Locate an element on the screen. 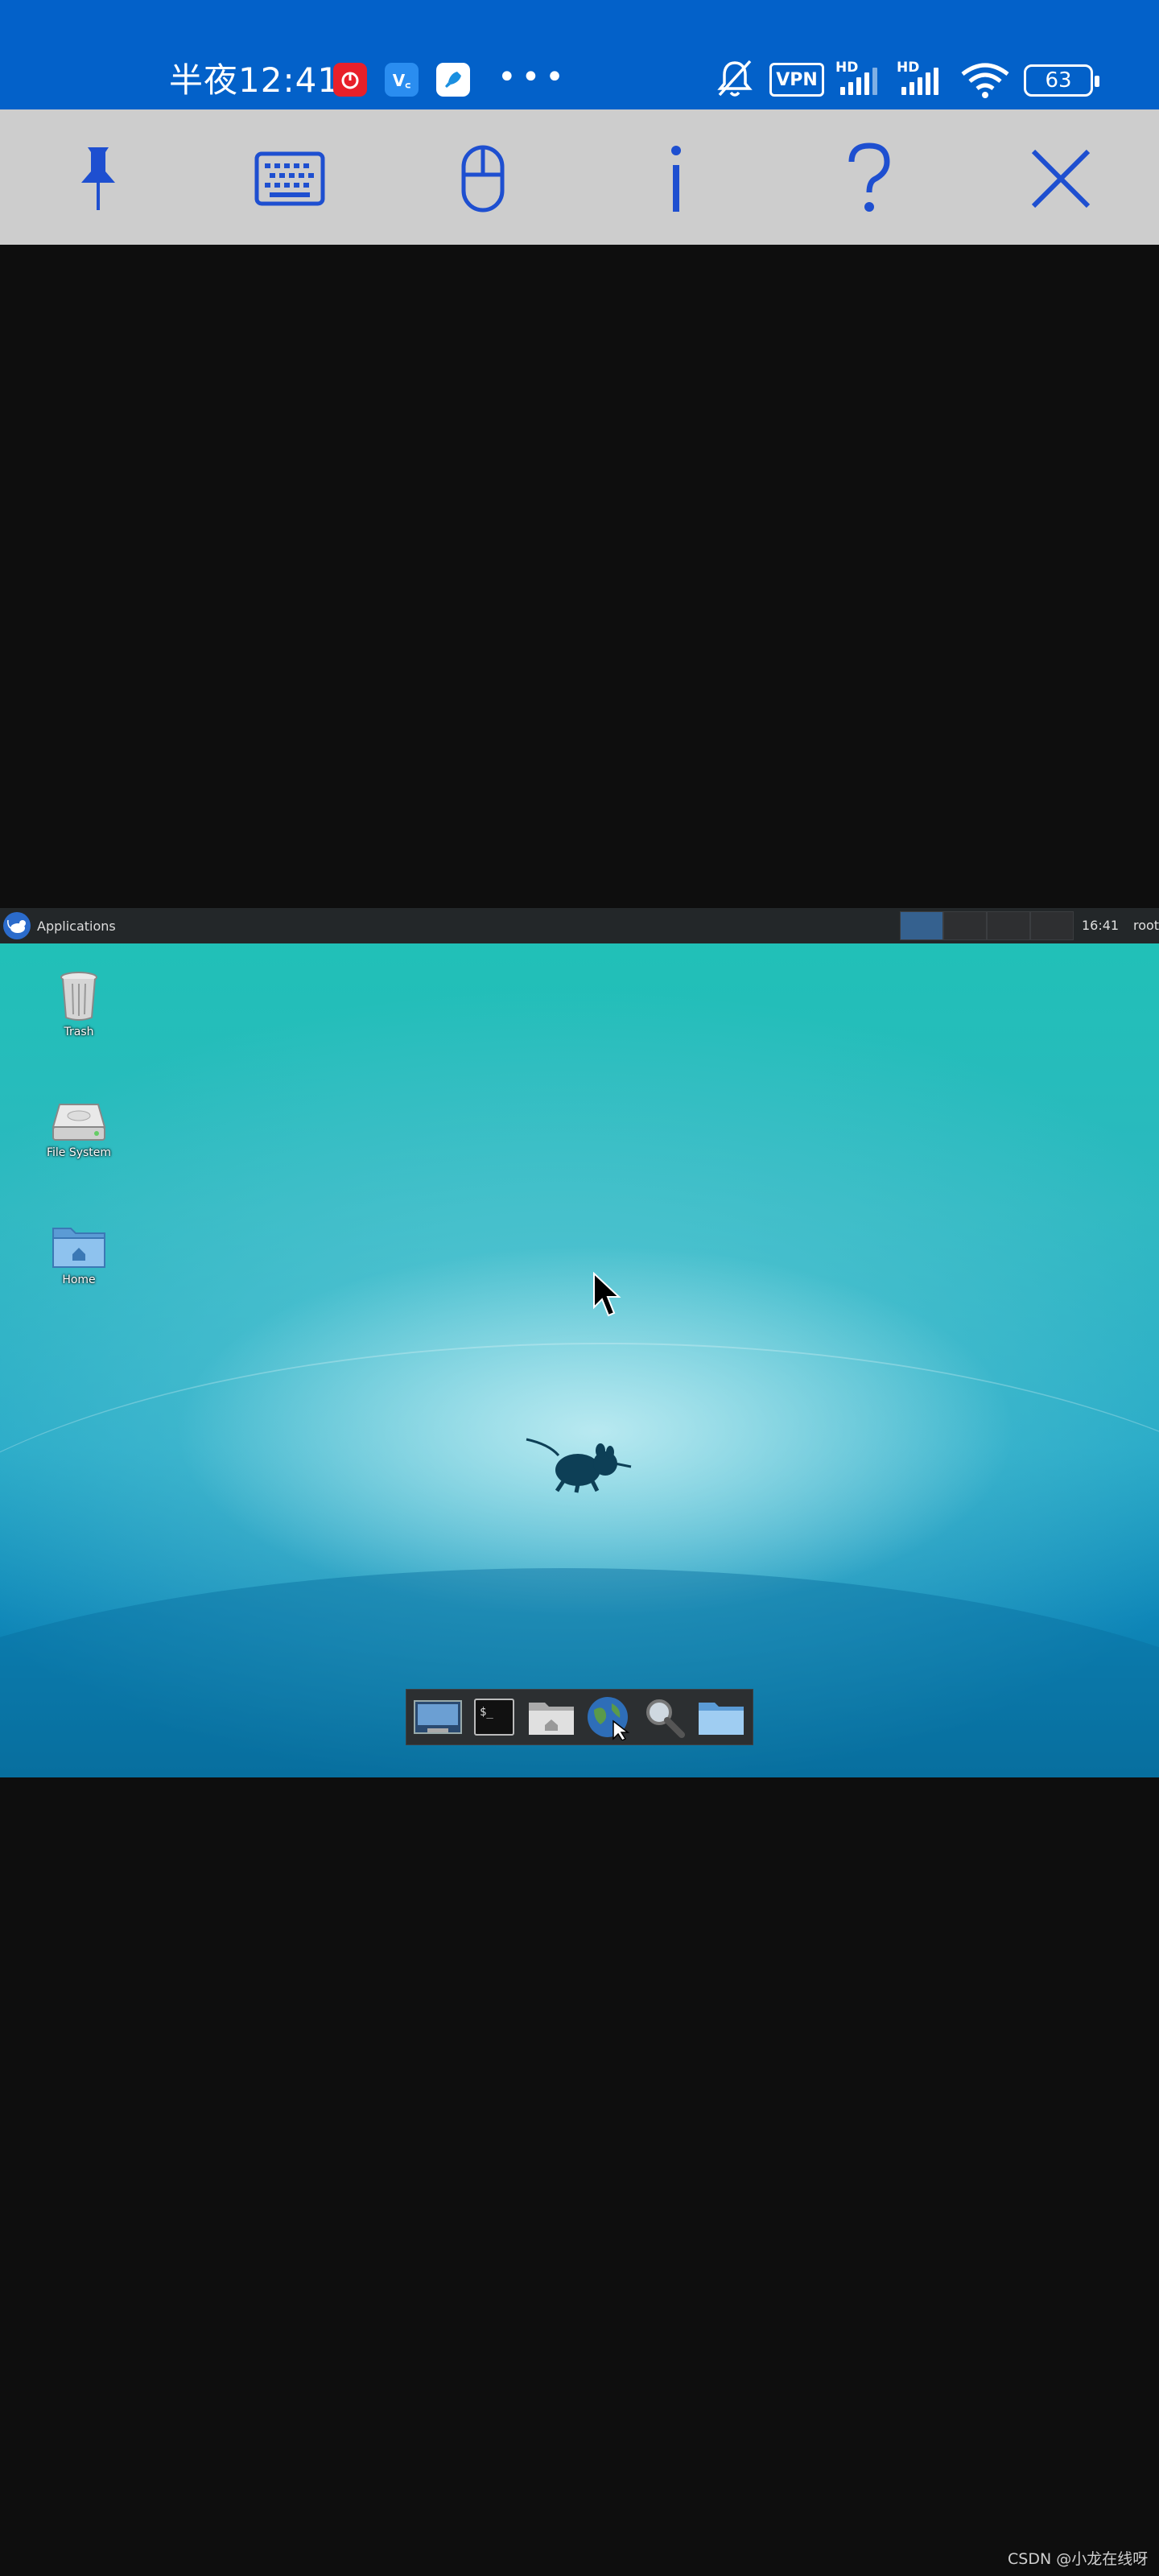 The image size is (1159, 2576). mouse-pointer-icon is located at coordinates (607, 1294).